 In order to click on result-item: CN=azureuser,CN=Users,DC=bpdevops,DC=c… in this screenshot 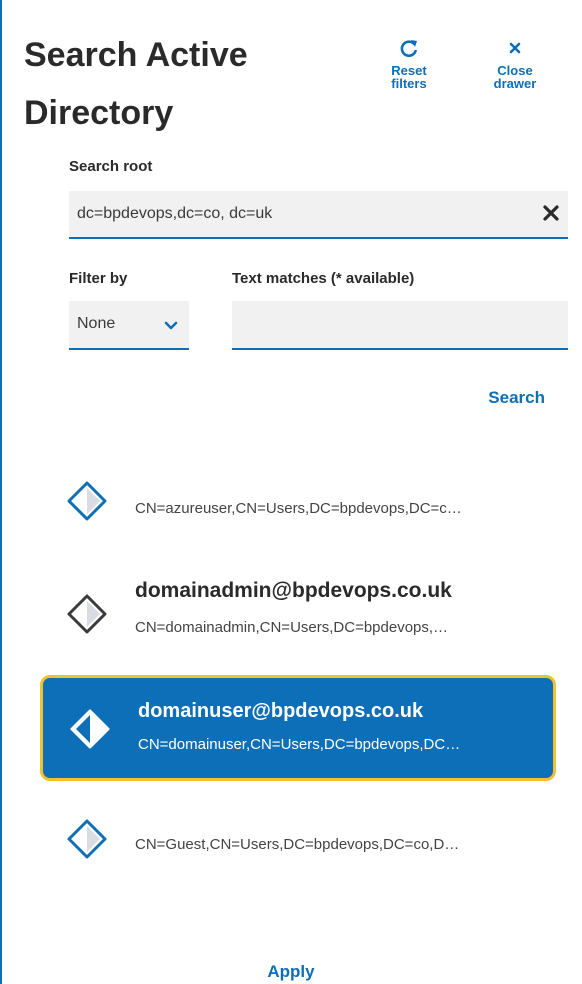, I will do `click(298, 510)`.